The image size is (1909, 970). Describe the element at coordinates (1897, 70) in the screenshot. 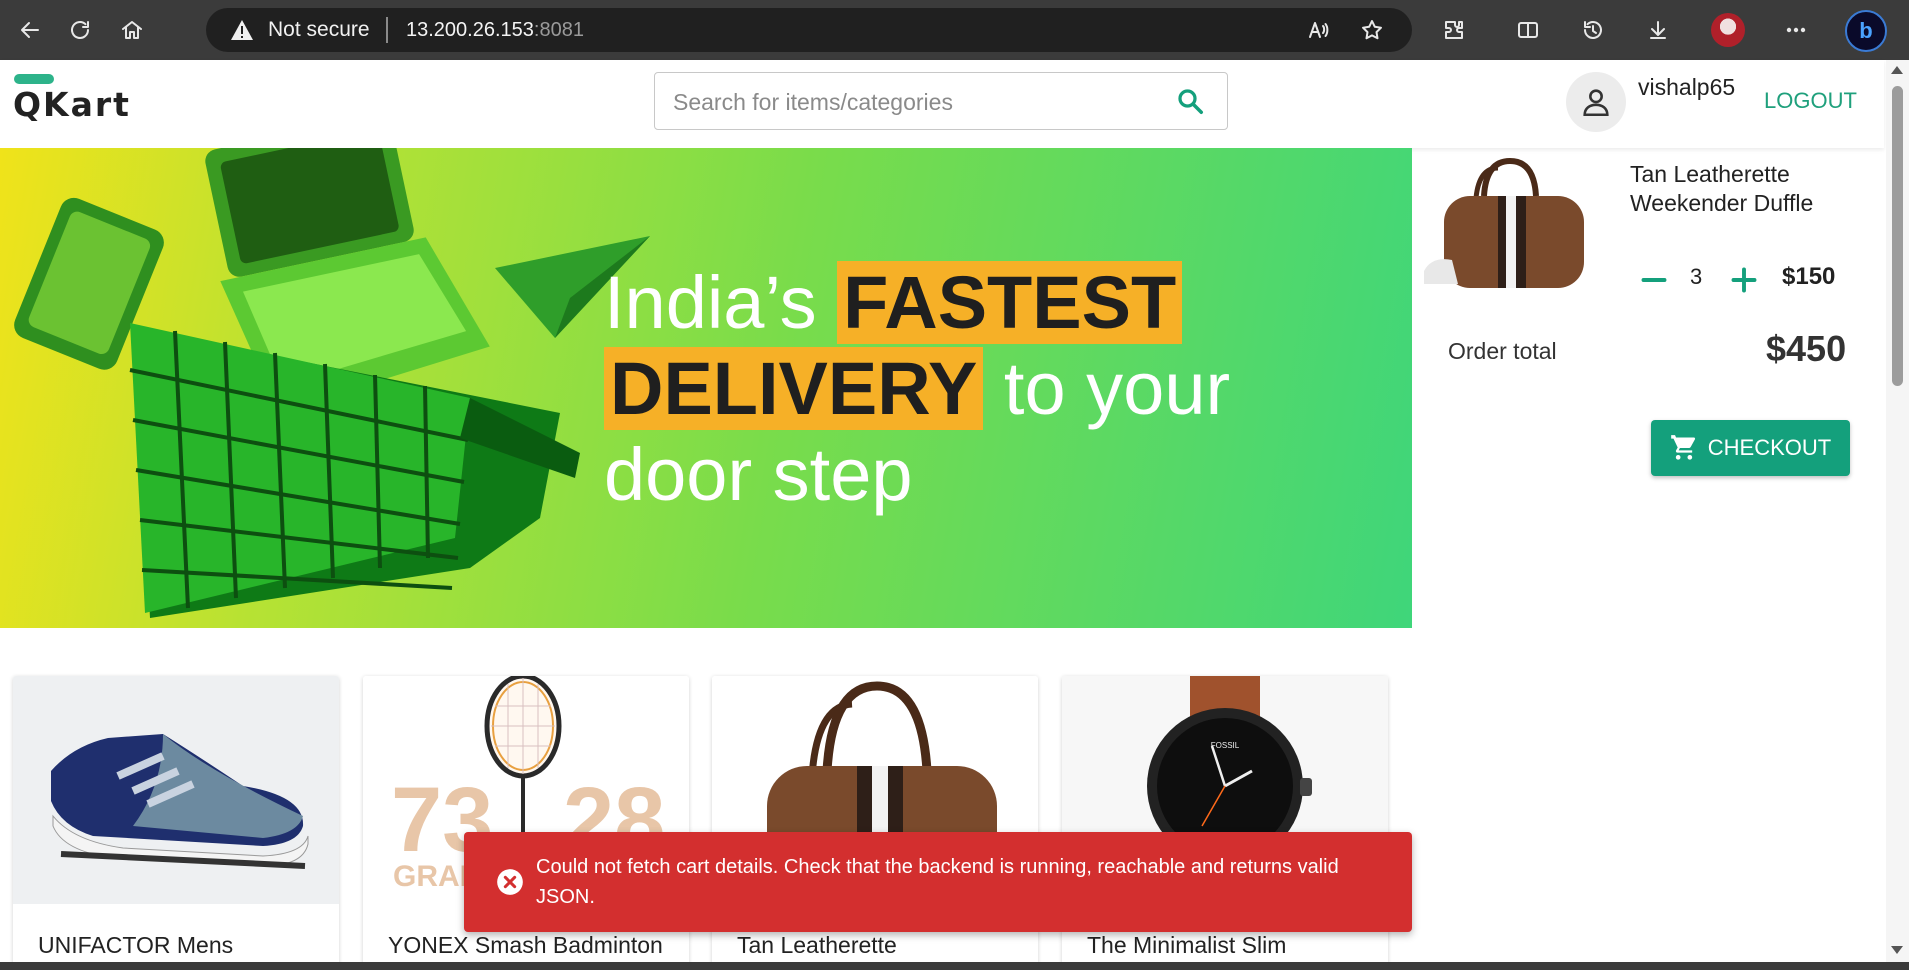

I see `scroll-up-arrow` at that location.